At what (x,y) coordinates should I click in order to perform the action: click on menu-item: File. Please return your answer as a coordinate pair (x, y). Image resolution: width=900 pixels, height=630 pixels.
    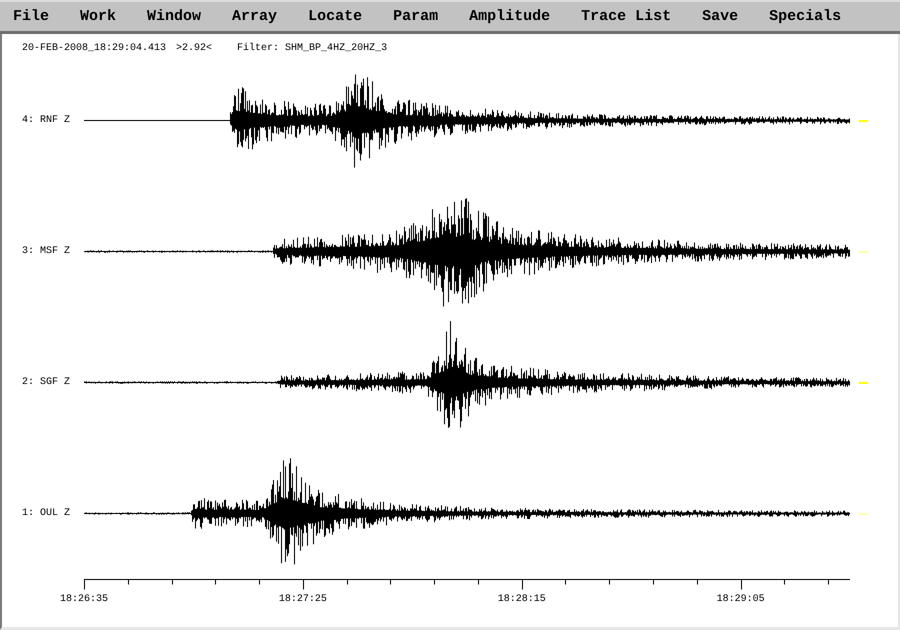
    Looking at the image, I should click on (31, 16).